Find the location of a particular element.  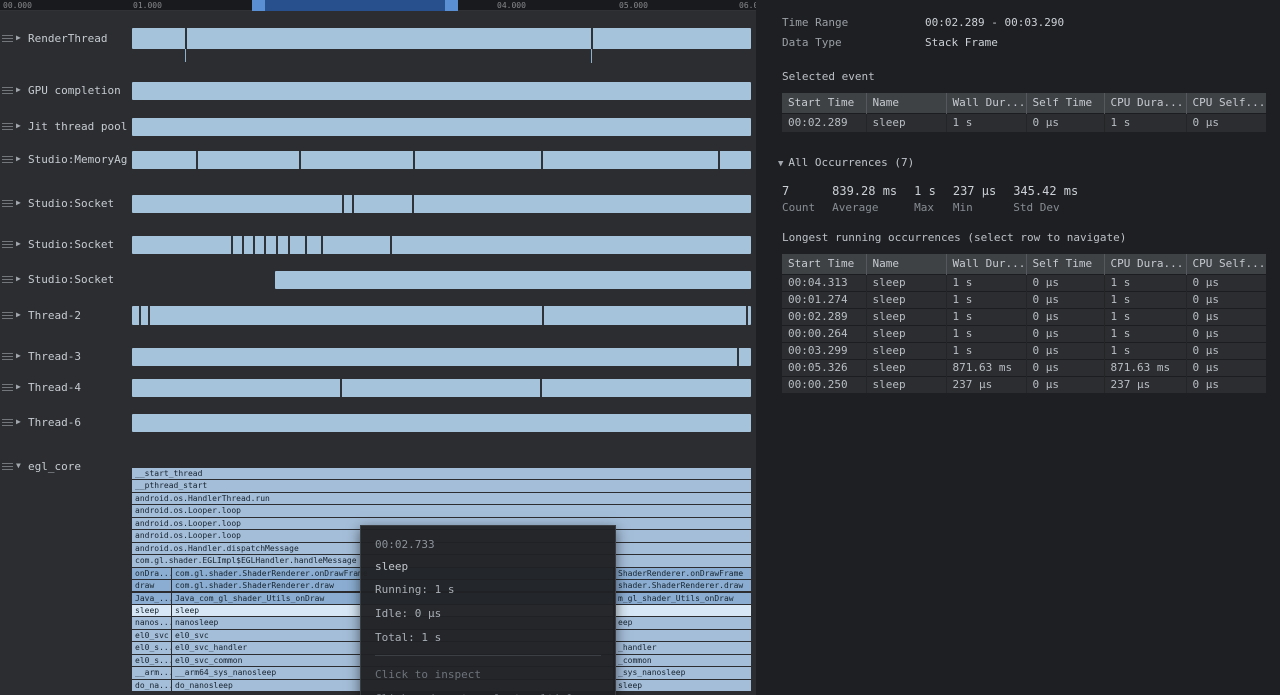

flame-segment: __start_thread is located at coordinates (441, 474).